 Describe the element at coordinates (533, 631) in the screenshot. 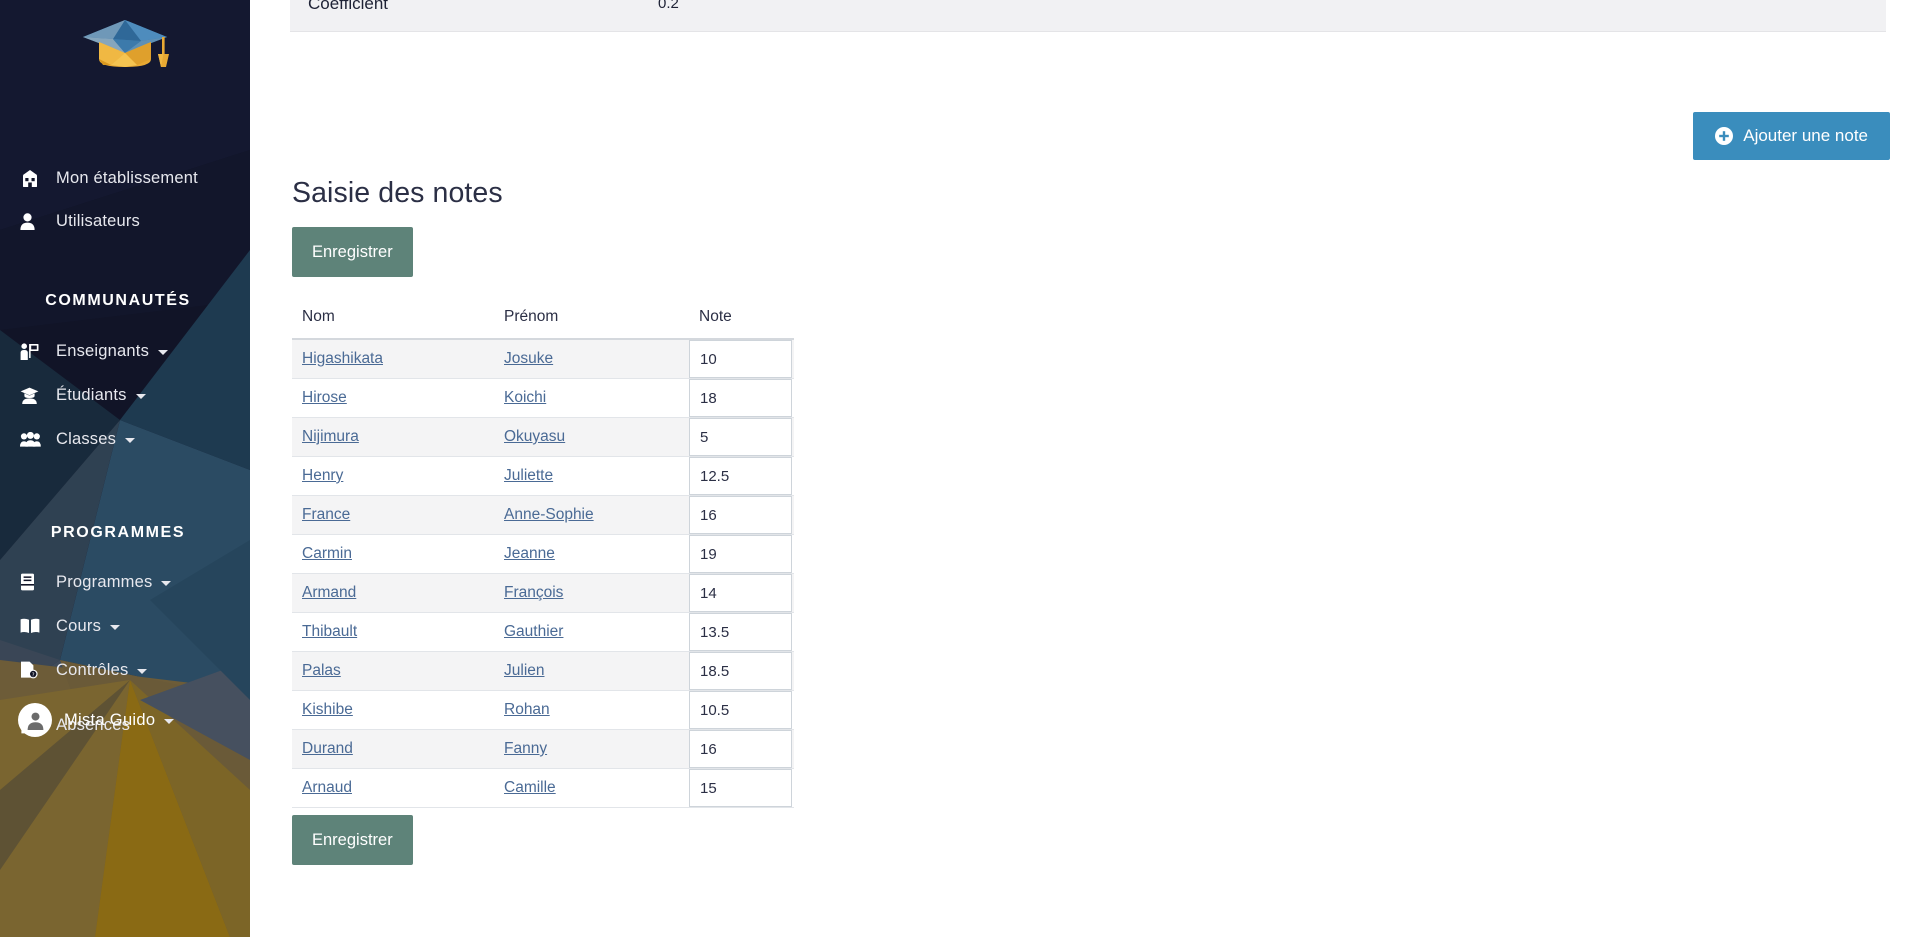

I see `student-prenom-link: Gauthier` at that location.